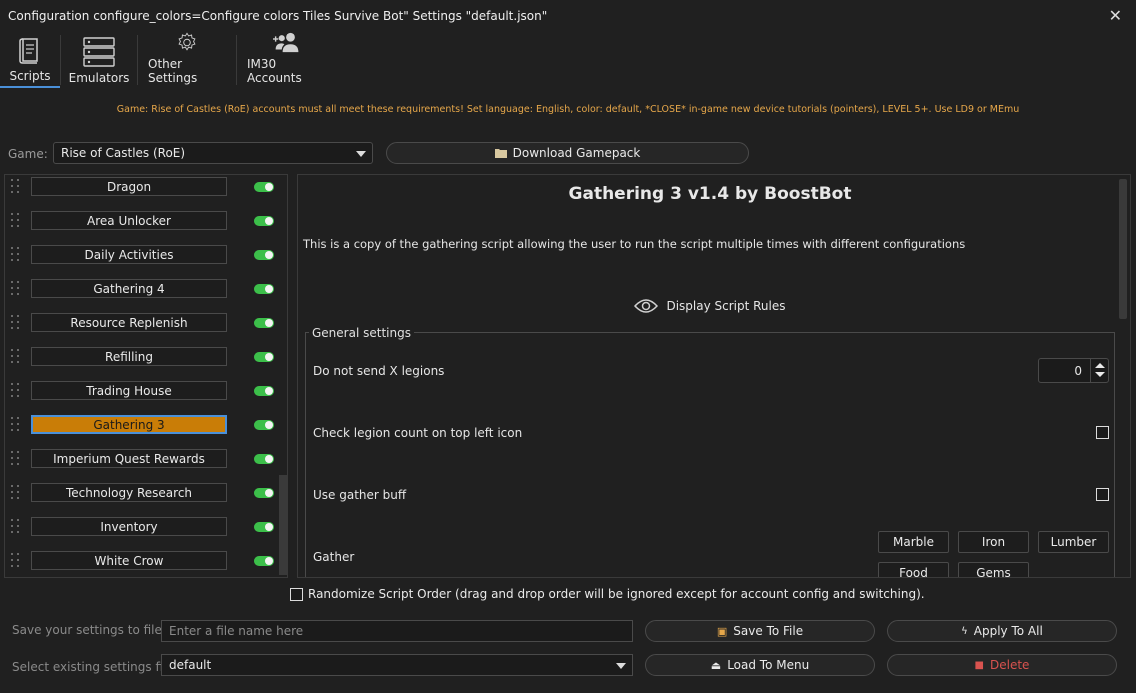 The height and width of the screenshot is (693, 1136). What do you see at coordinates (129, 254) in the screenshot?
I see `script-button: Daily Activities` at bounding box center [129, 254].